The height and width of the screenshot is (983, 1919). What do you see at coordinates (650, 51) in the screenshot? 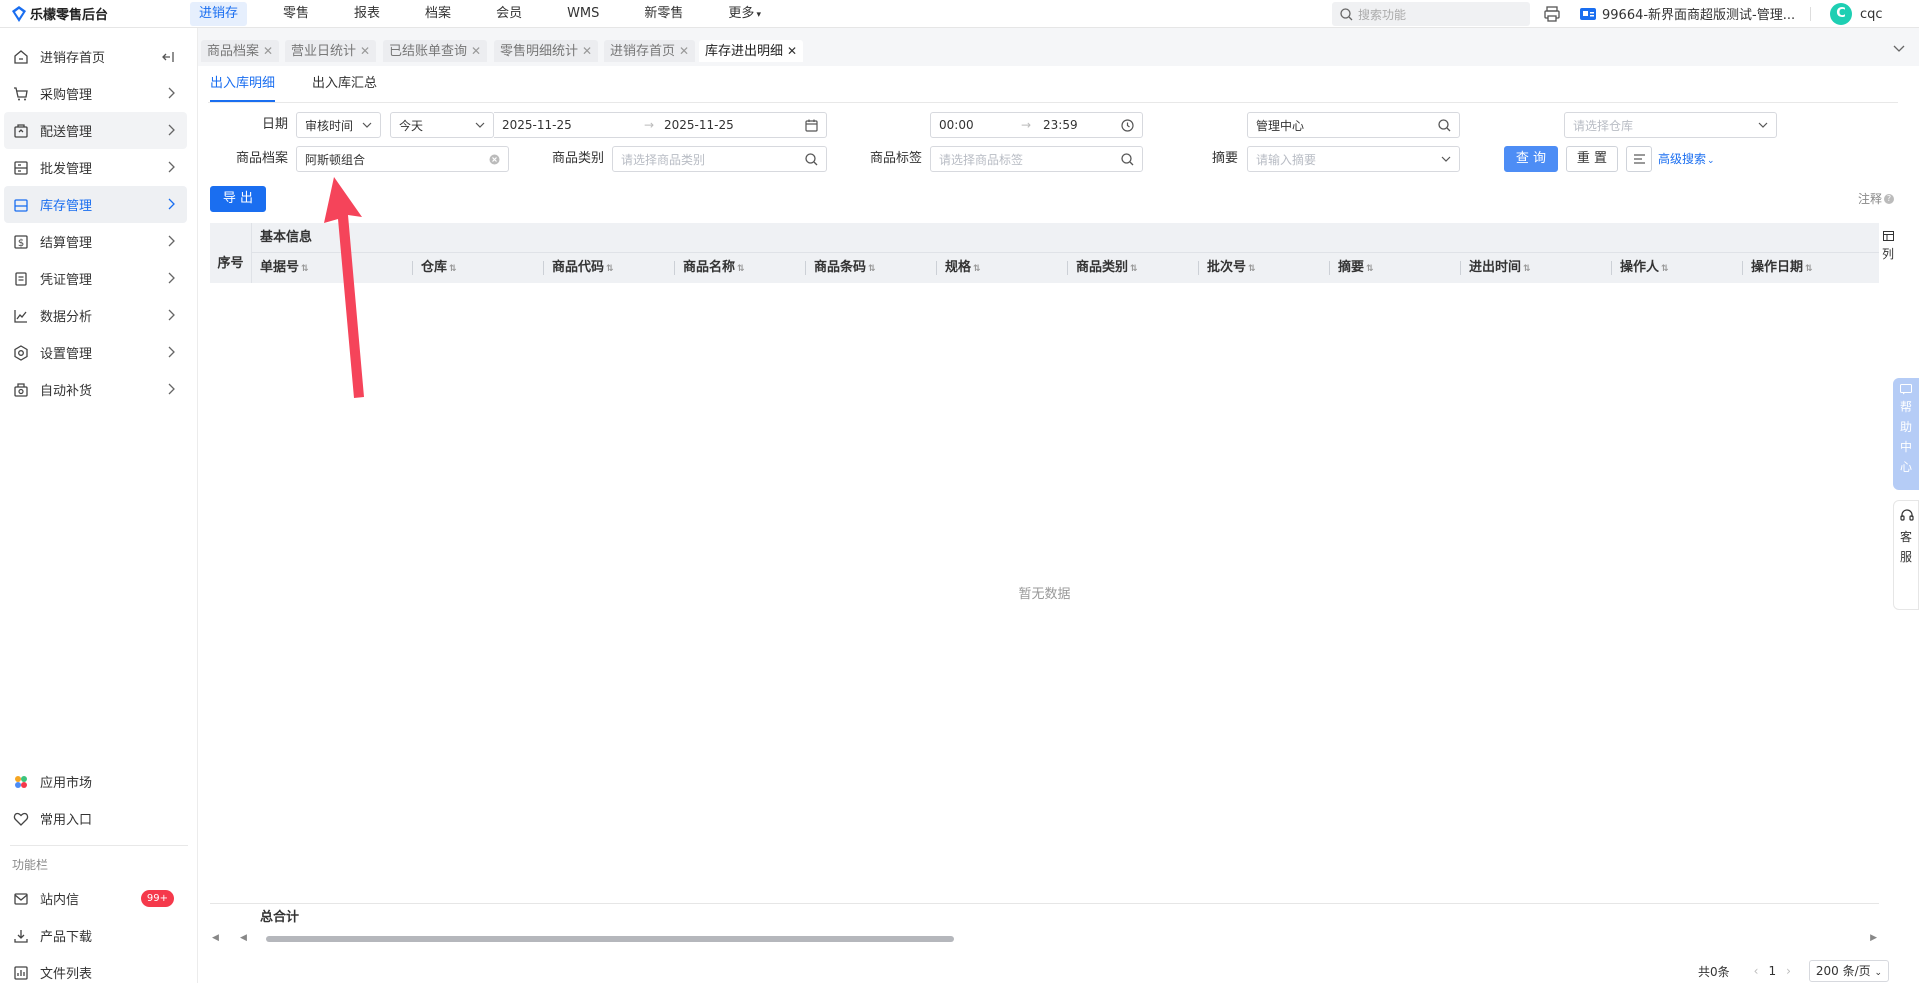
I see `tab-inventory-home: 进销存首页 ✕` at bounding box center [650, 51].